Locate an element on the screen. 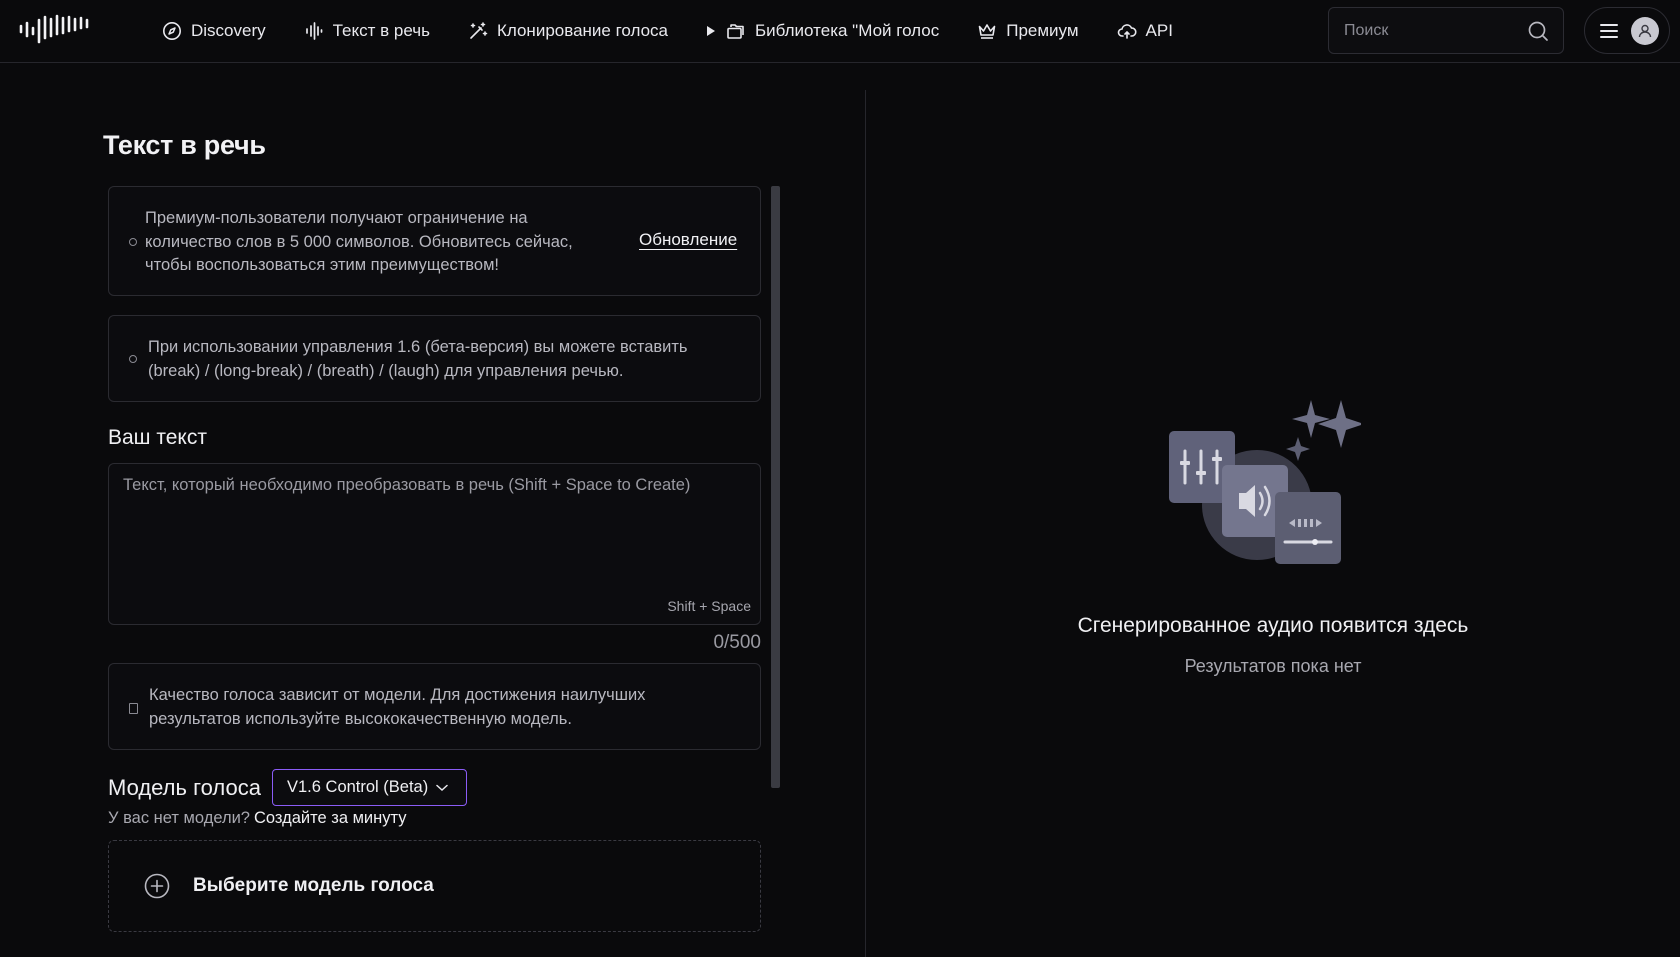 The width and height of the screenshot is (1680, 957). info-circle-icon is located at coordinates (133, 359).